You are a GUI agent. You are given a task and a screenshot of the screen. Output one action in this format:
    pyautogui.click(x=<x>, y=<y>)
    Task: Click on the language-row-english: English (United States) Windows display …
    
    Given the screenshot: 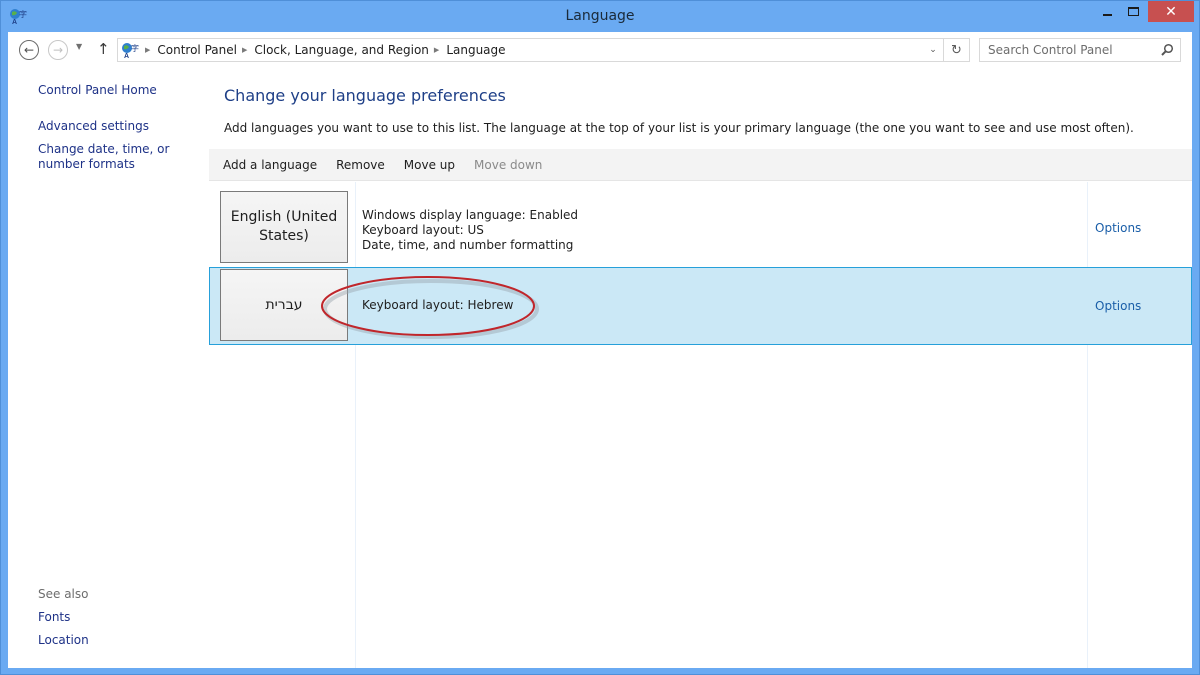 What is the action you would take?
    pyautogui.click(x=700, y=228)
    